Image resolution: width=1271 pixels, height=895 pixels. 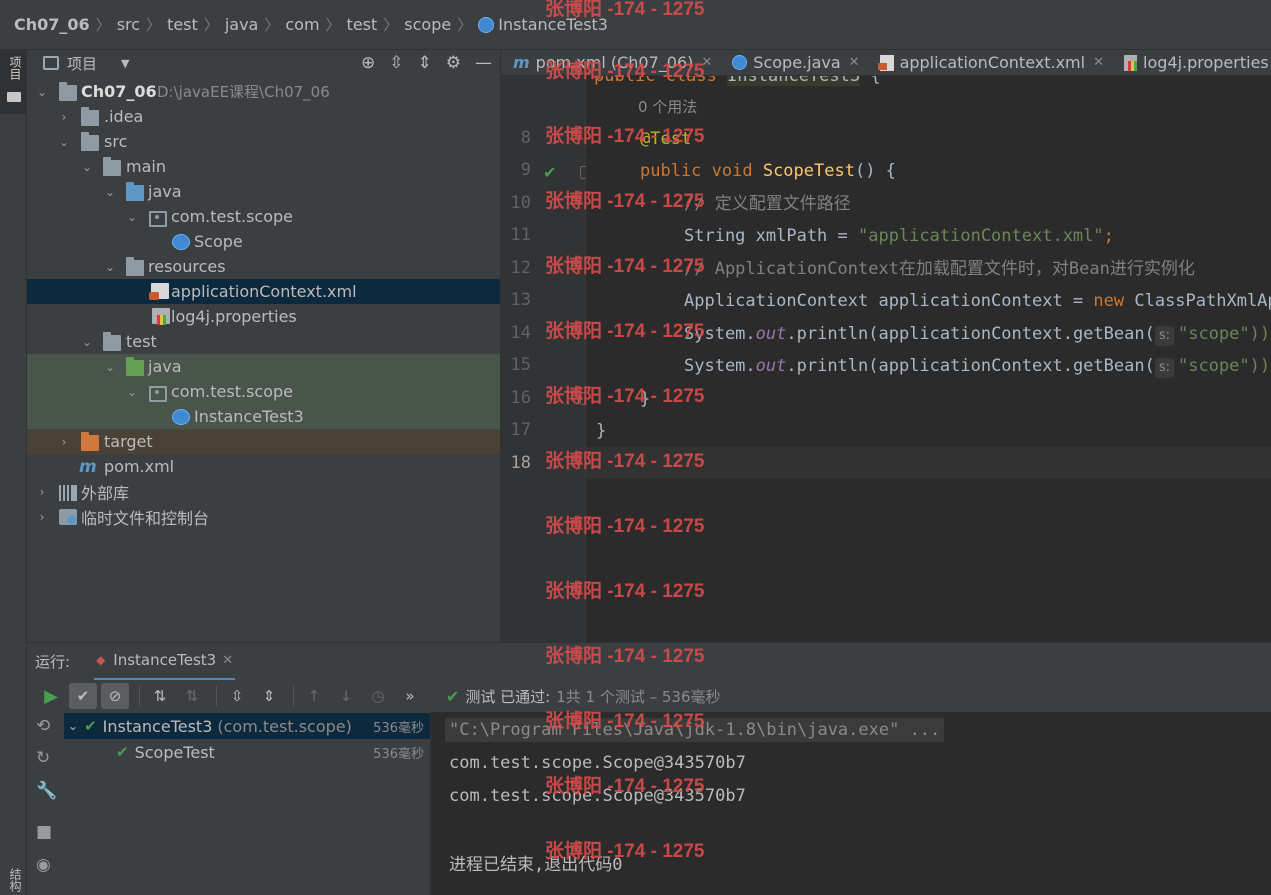 I want to click on tree-item-instance-test: InstanceTest3, so click(x=263, y=416).